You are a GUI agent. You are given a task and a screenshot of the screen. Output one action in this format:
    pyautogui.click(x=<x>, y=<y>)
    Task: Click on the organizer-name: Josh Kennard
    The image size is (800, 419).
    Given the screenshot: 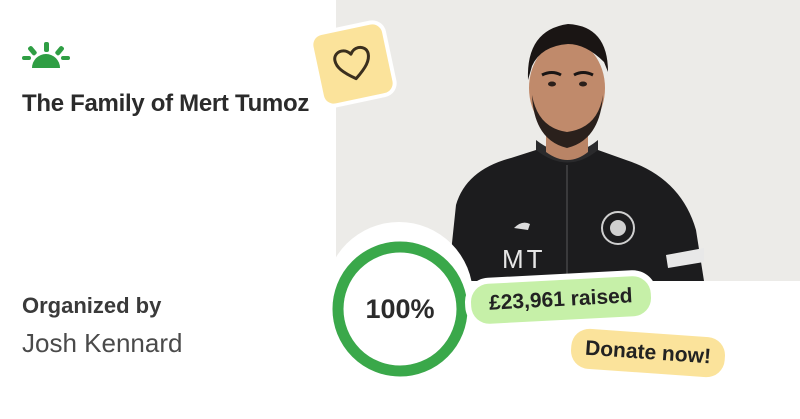 What is the action you would take?
    pyautogui.click(x=102, y=343)
    